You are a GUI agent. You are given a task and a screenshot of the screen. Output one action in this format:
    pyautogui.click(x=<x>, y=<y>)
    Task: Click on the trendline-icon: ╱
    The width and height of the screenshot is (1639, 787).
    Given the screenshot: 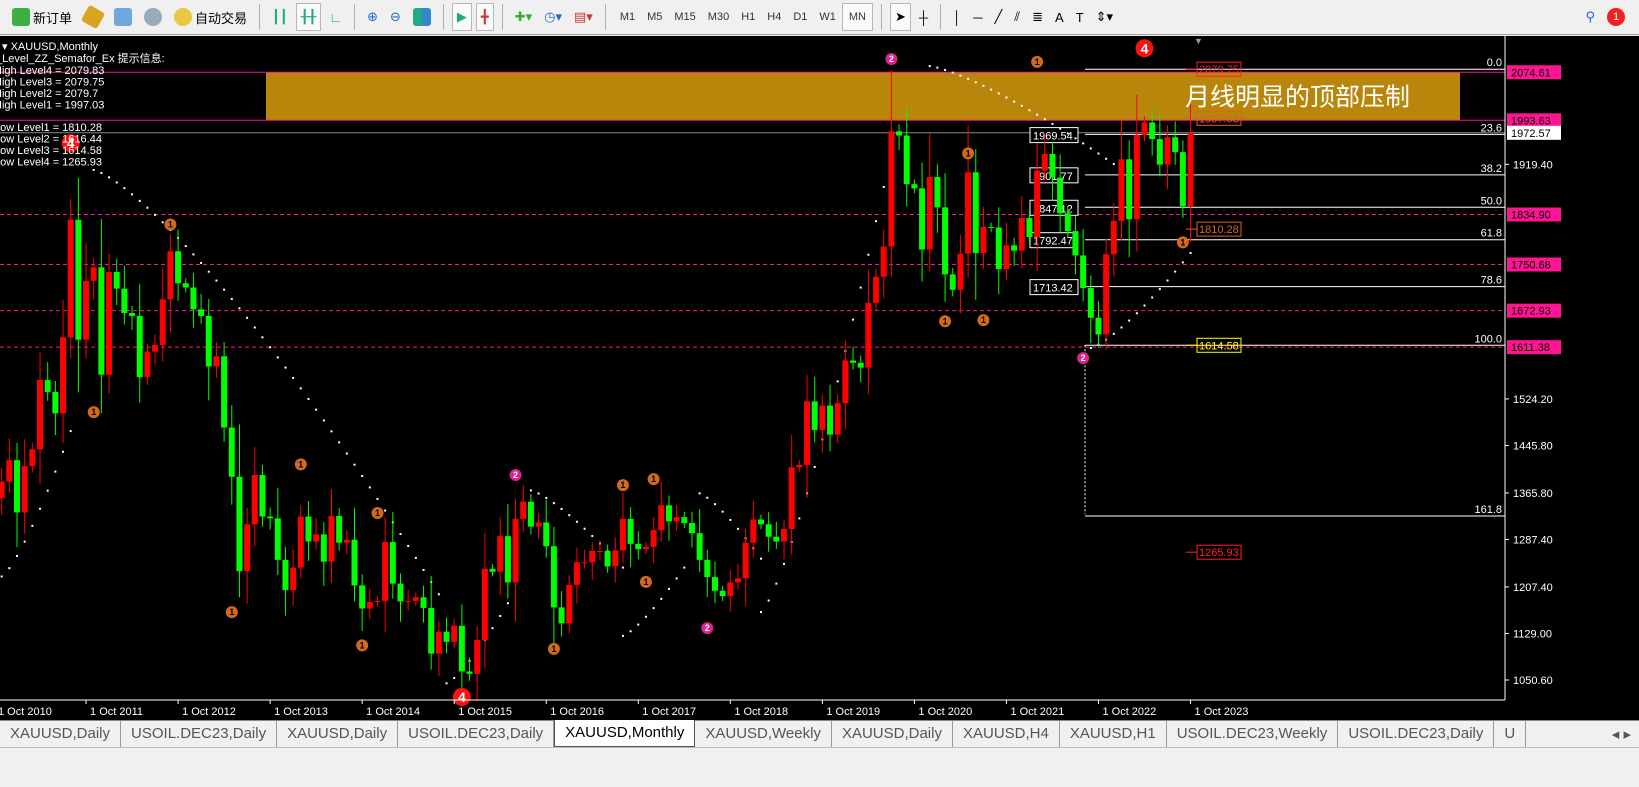 What is the action you would take?
    pyautogui.click(x=998, y=16)
    